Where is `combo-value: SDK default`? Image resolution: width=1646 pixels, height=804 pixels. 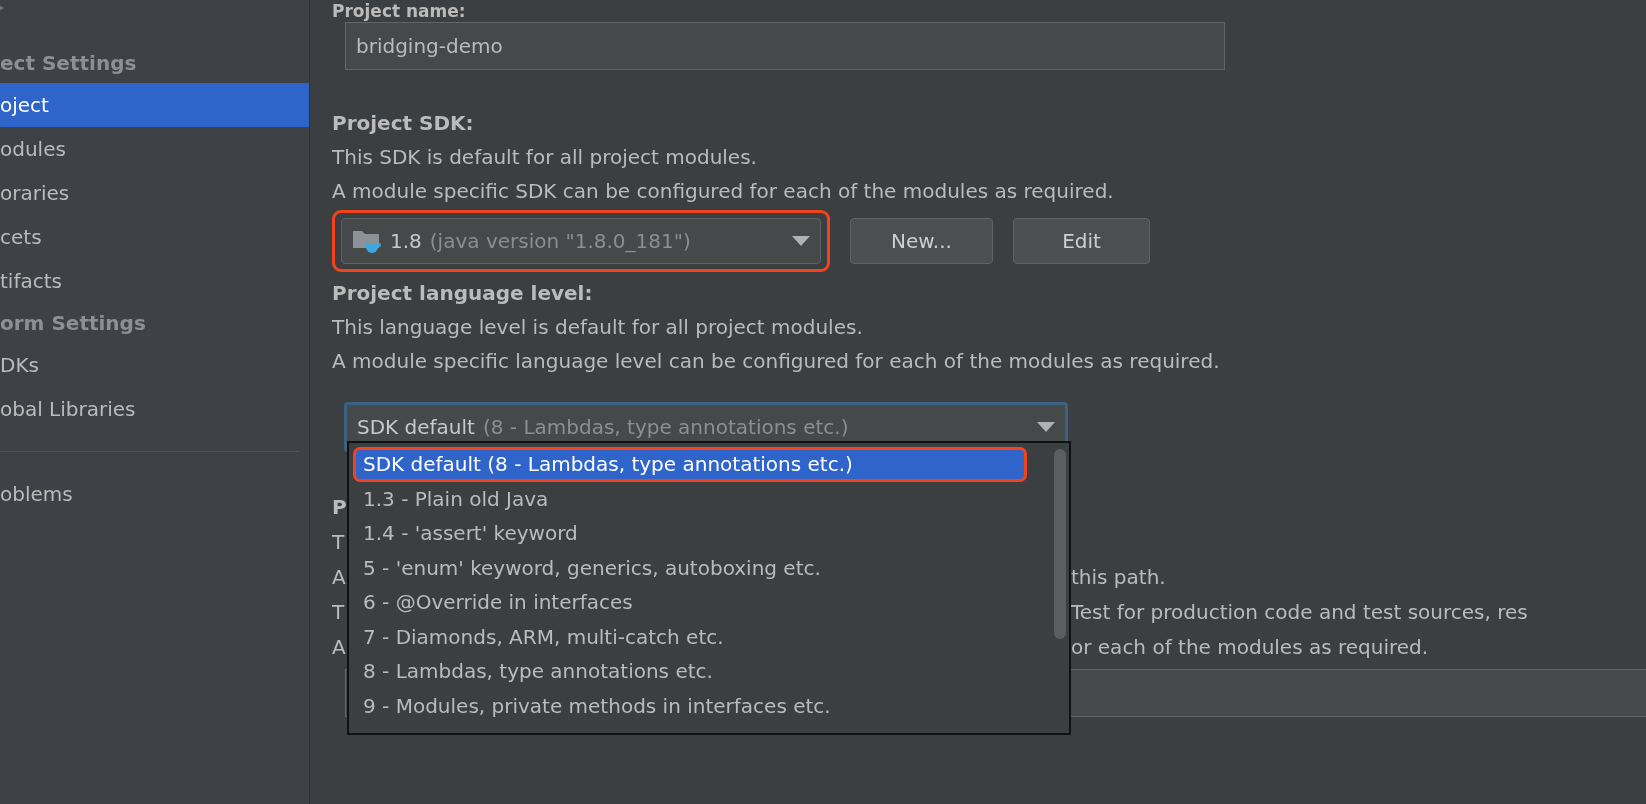 combo-value: SDK default is located at coordinates (416, 427).